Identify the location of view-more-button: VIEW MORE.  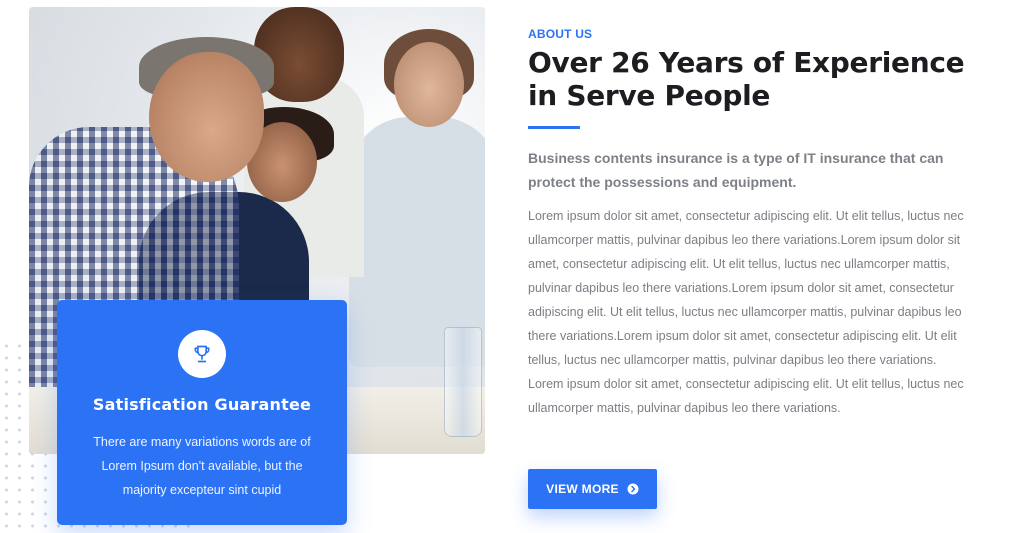
(592, 489).